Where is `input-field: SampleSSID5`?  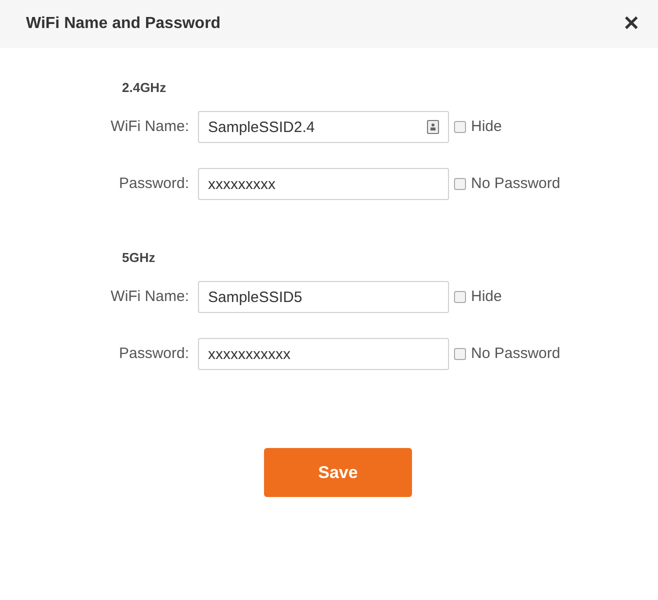
input-field: SampleSSID5 is located at coordinates (323, 297).